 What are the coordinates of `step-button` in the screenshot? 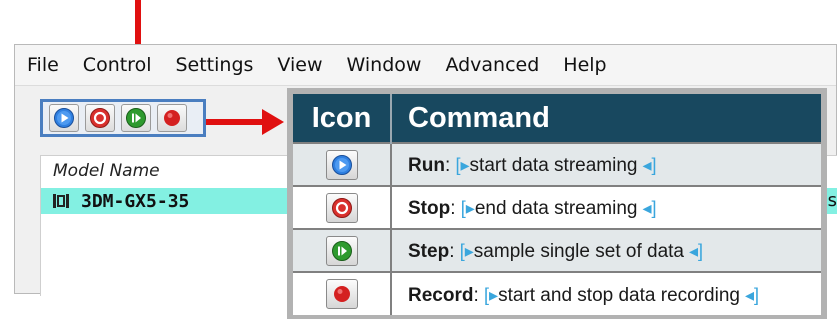 It's located at (136, 118).